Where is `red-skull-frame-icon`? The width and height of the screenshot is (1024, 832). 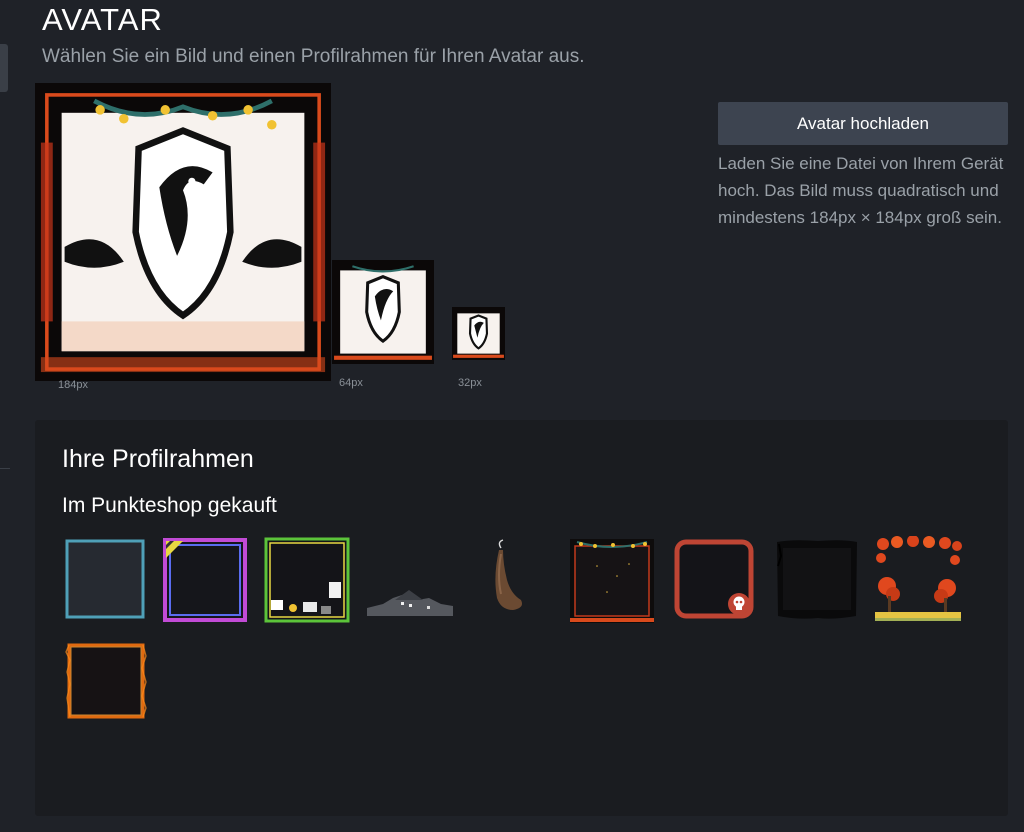
red-skull-frame-icon is located at coordinates (714, 579).